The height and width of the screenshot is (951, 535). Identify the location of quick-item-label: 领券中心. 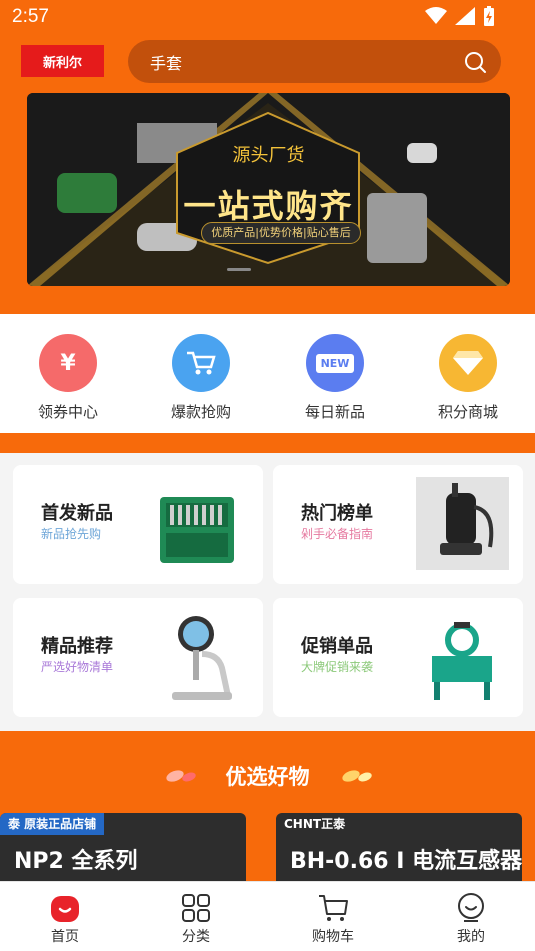
(67, 412).